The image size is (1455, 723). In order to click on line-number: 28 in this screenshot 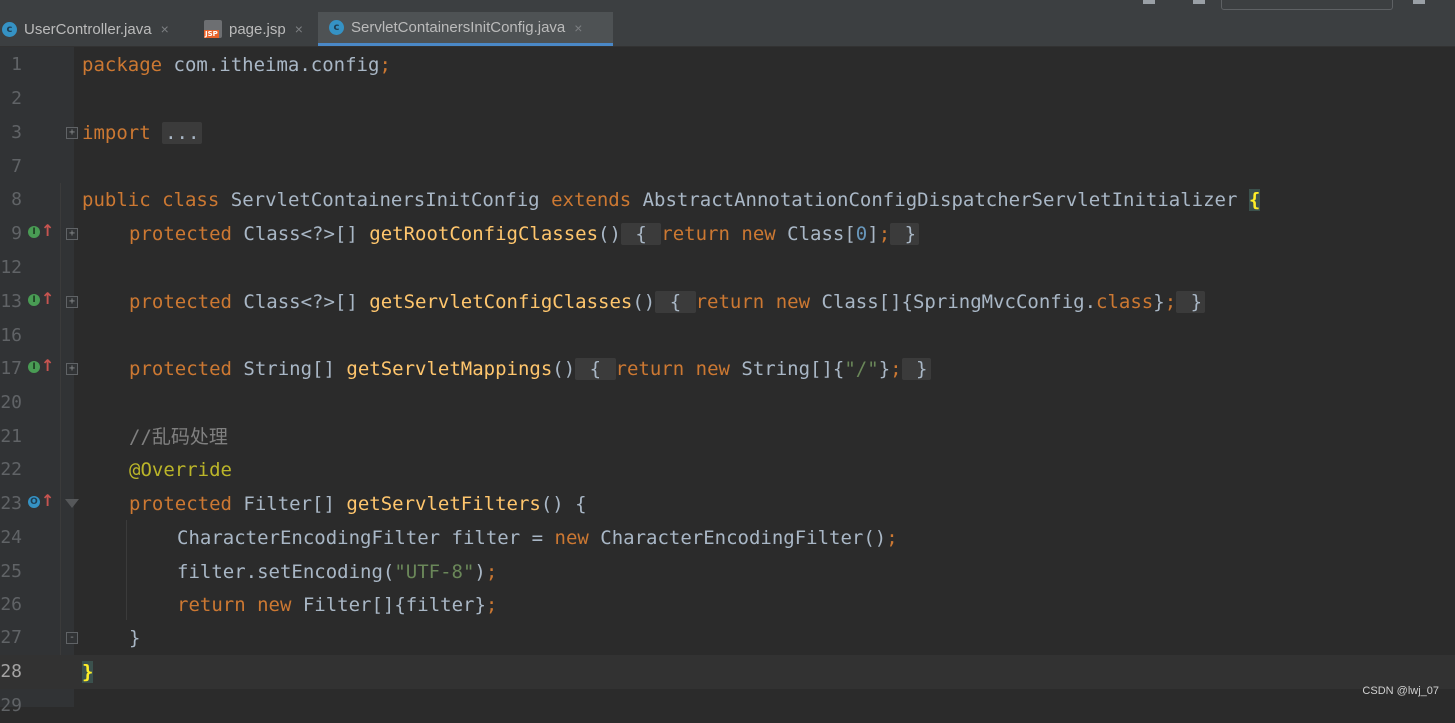, I will do `click(11, 671)`.